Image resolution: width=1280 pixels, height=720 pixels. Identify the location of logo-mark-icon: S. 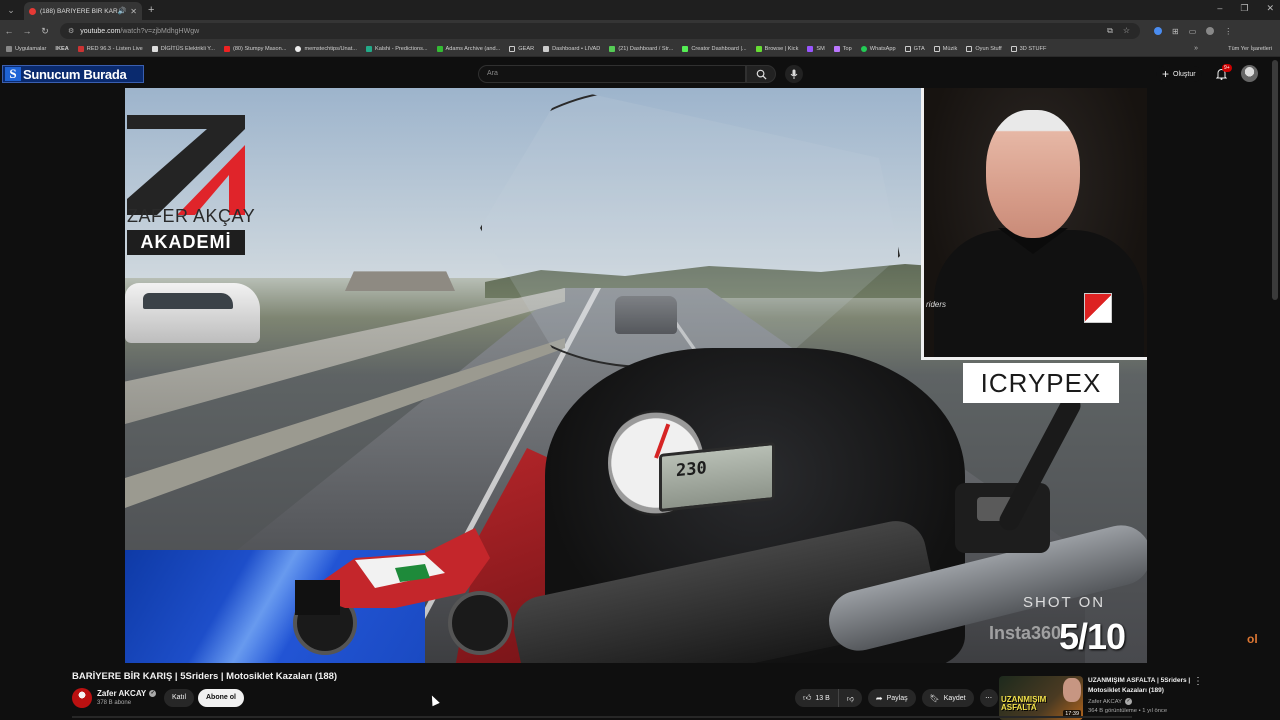
(13, 74).